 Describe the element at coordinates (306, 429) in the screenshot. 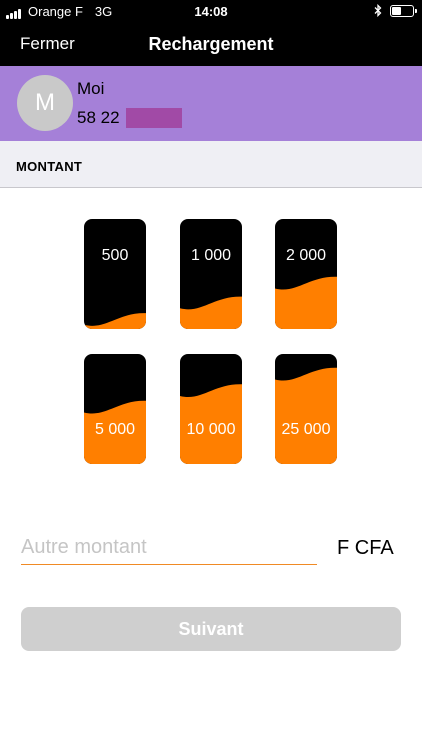

I see `amount-label: 25 000` at that location.